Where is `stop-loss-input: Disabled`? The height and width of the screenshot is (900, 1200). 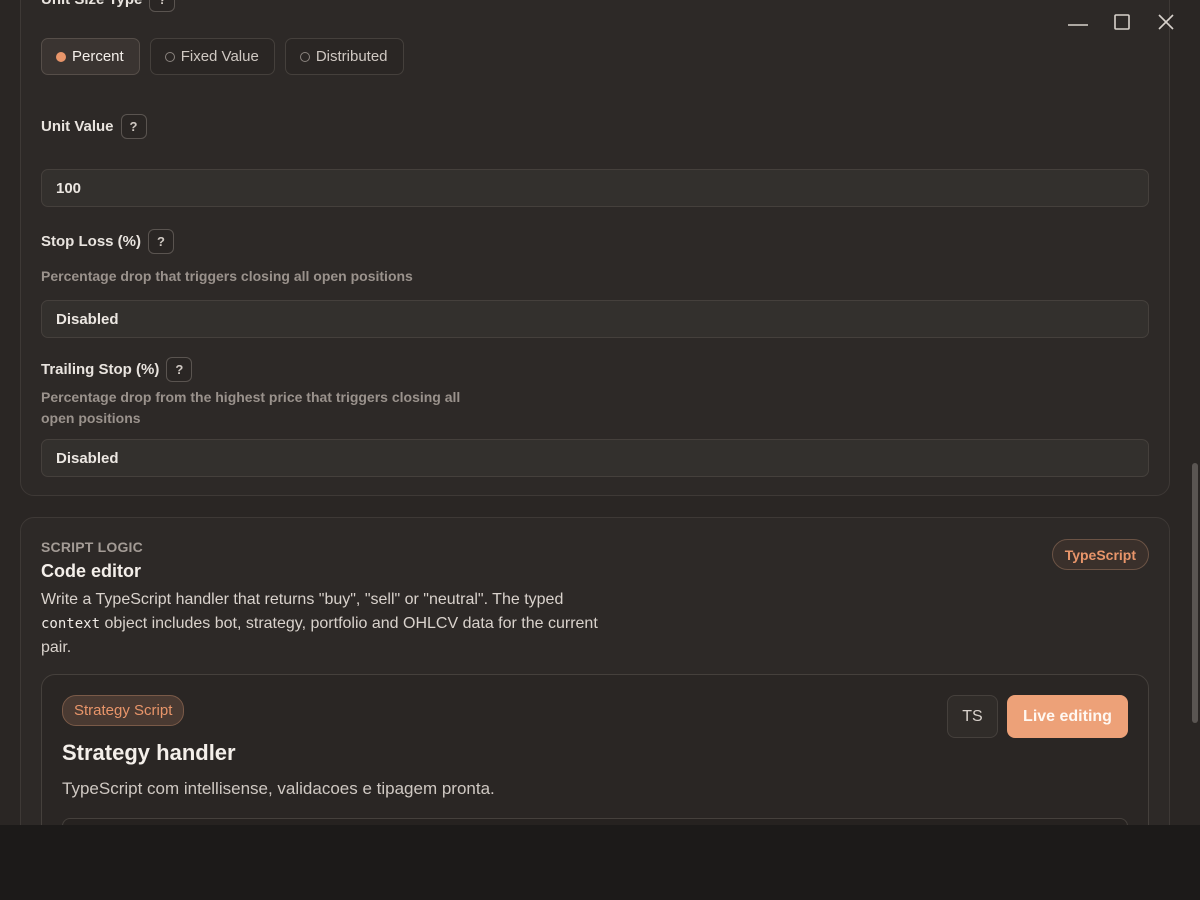
stop-loss-input: Disabled is located at coordinates (595, 319).